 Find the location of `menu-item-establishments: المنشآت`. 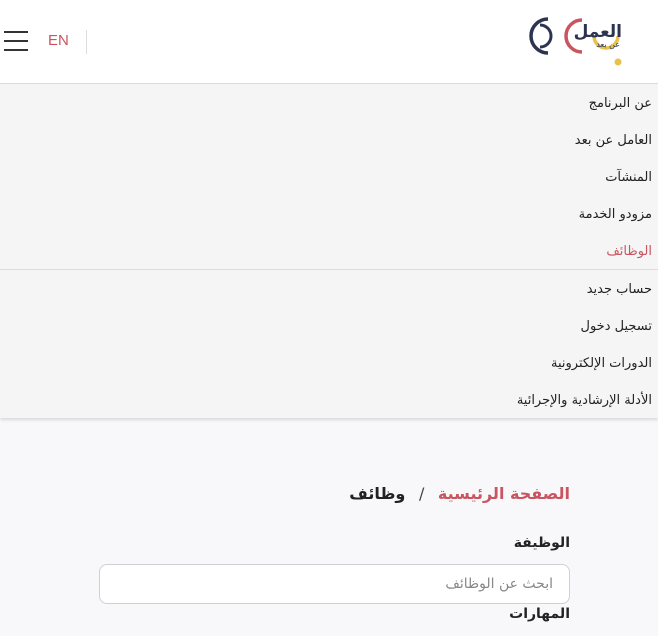

menu-item-establishments: المنشآت is located at coordinates (628, 177).